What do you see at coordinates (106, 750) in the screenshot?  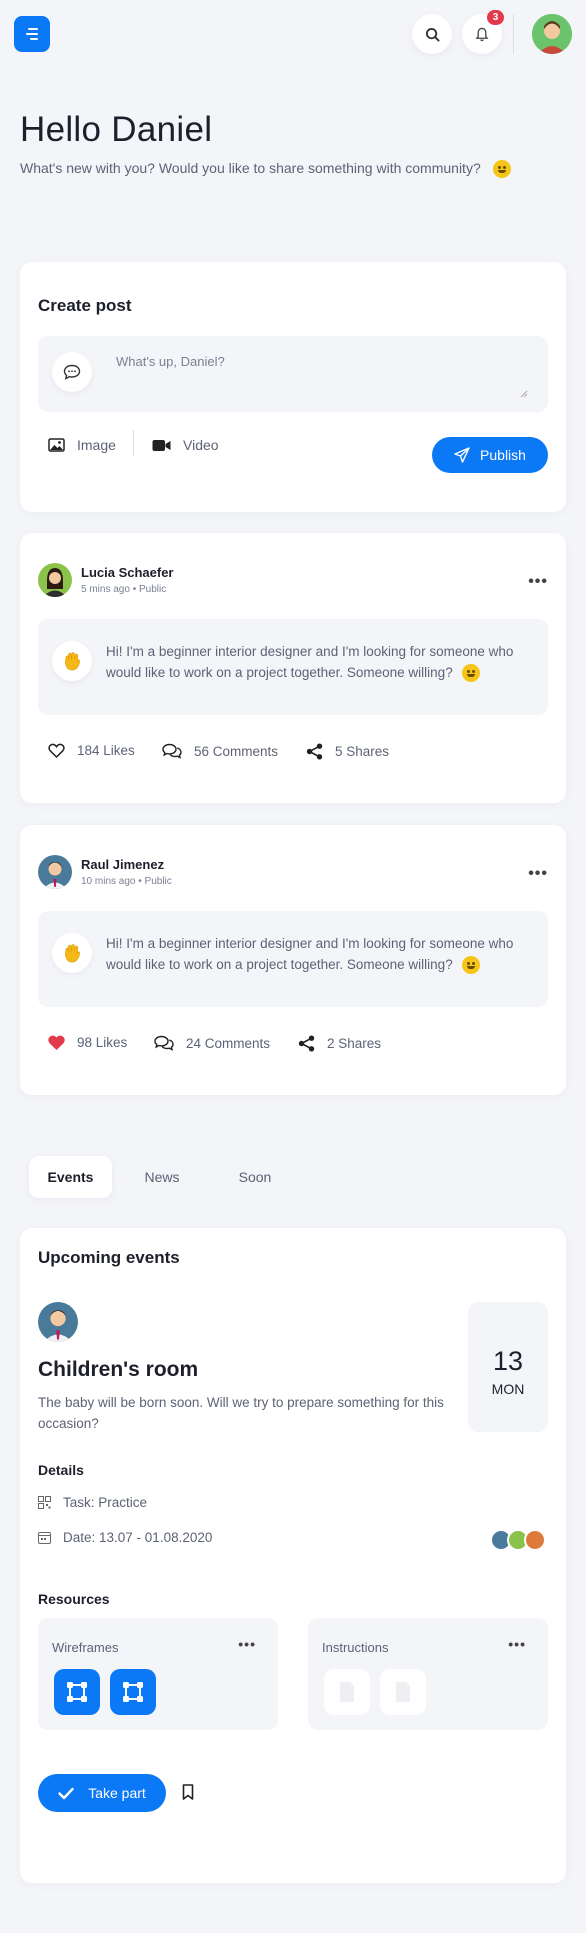 I see `likes-count: 184 Likes` at bounding box center [106, 750].